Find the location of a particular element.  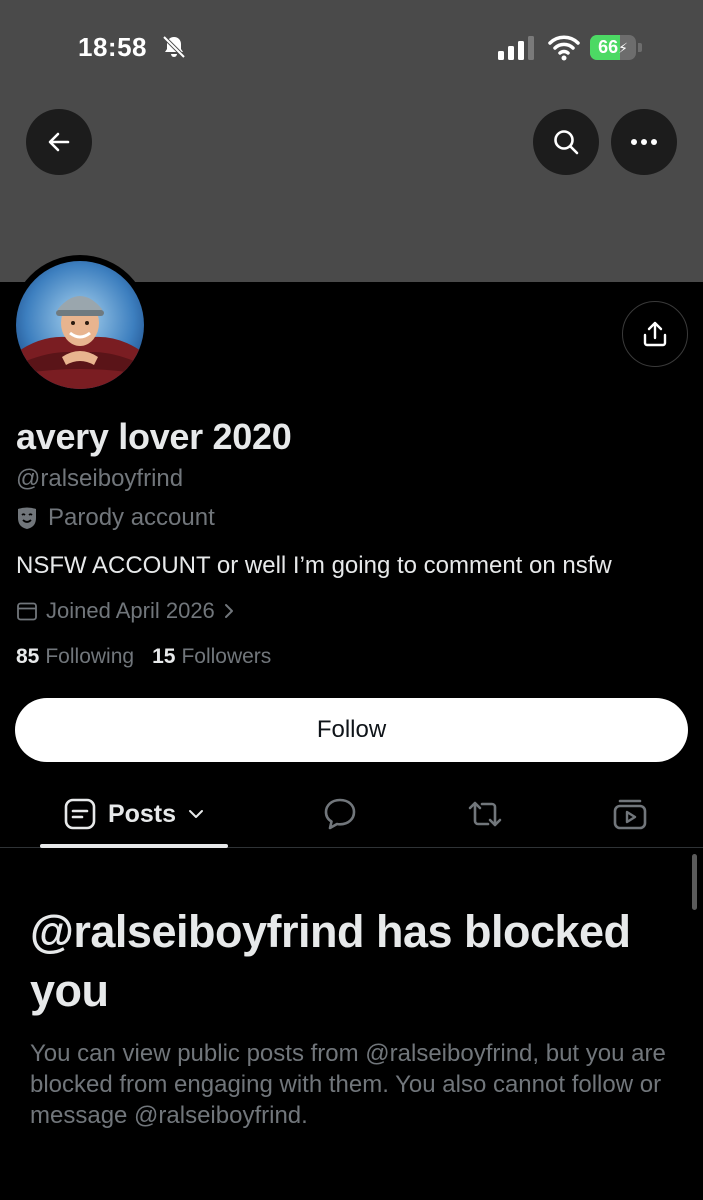

search-icon is located at coordinates (566, 142).